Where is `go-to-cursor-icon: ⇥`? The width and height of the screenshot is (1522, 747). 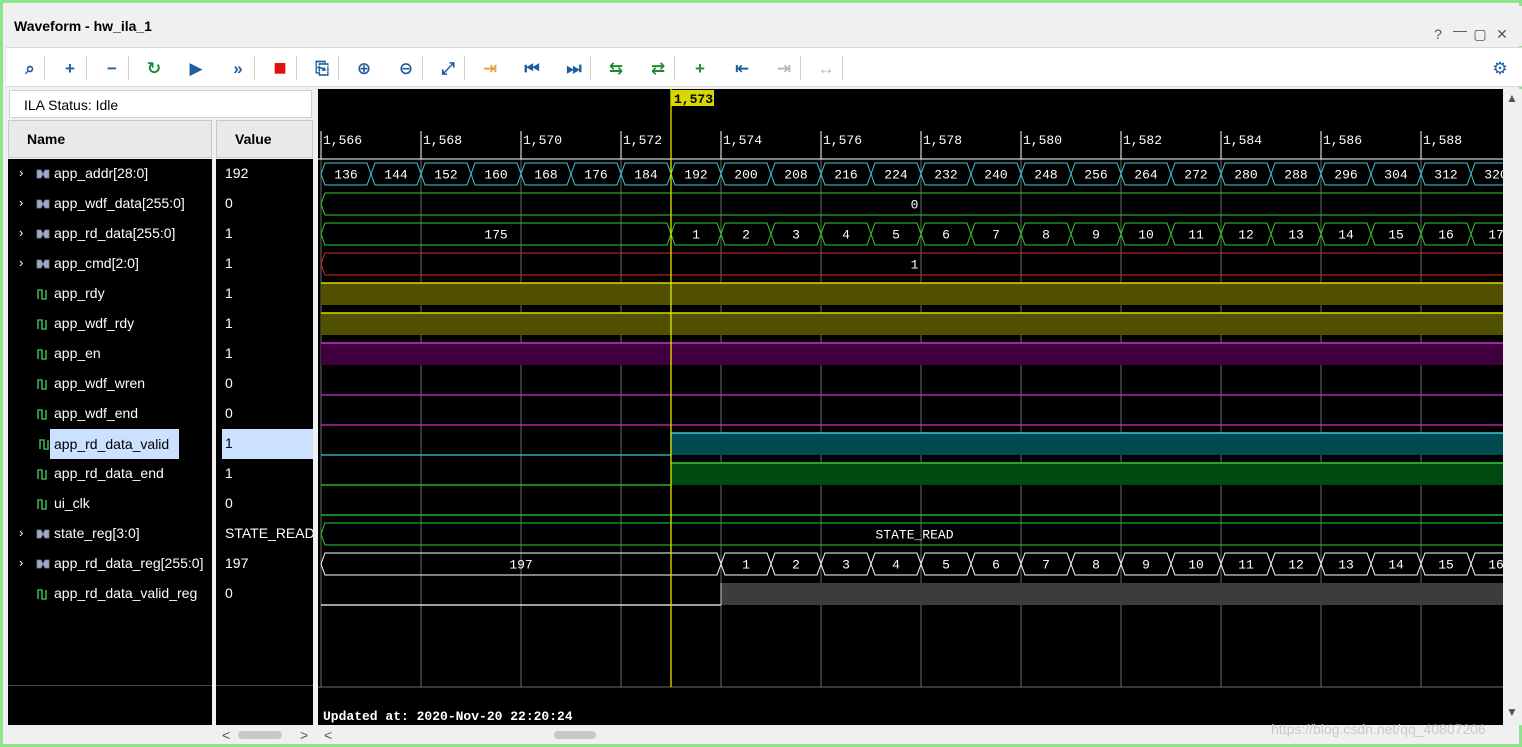 go-to-cursor-icon: ⇥ is located at coordinates (490, 68).